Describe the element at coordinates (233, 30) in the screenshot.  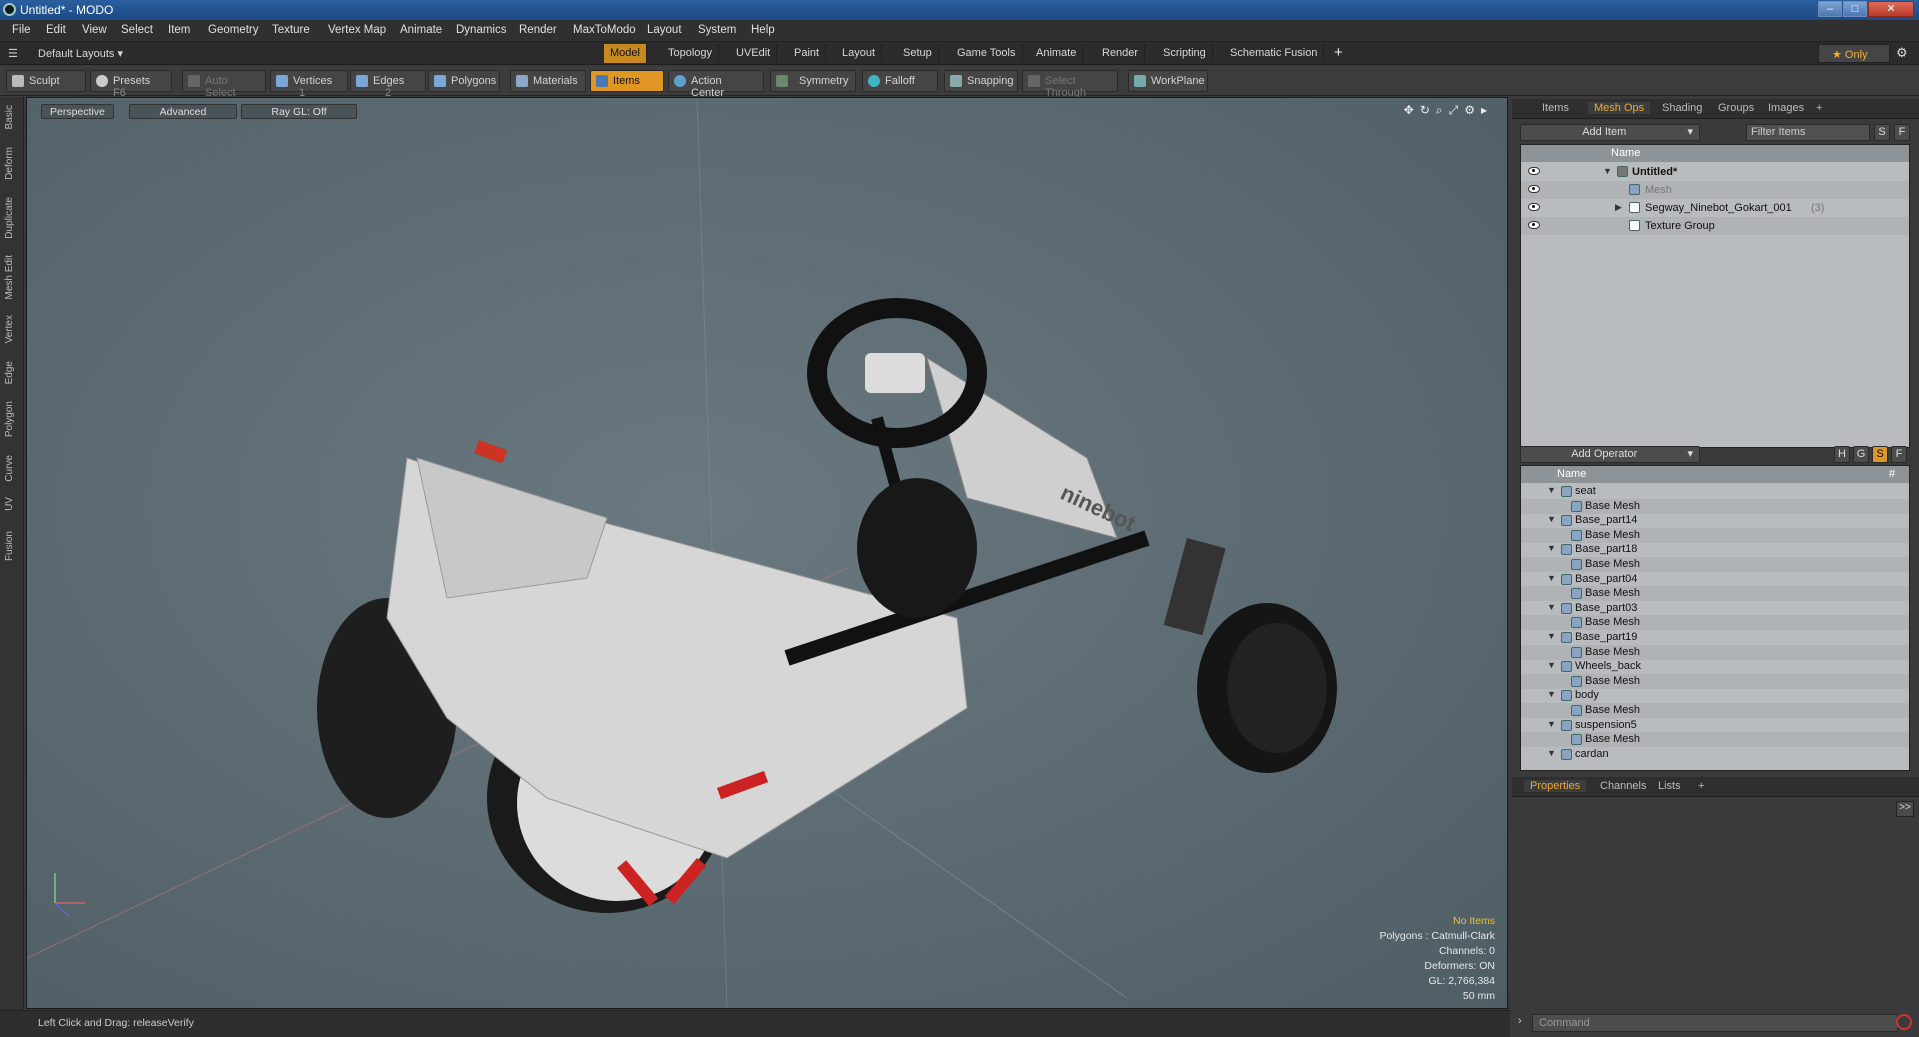
I see `menu-geometry: Geometry` at that location.